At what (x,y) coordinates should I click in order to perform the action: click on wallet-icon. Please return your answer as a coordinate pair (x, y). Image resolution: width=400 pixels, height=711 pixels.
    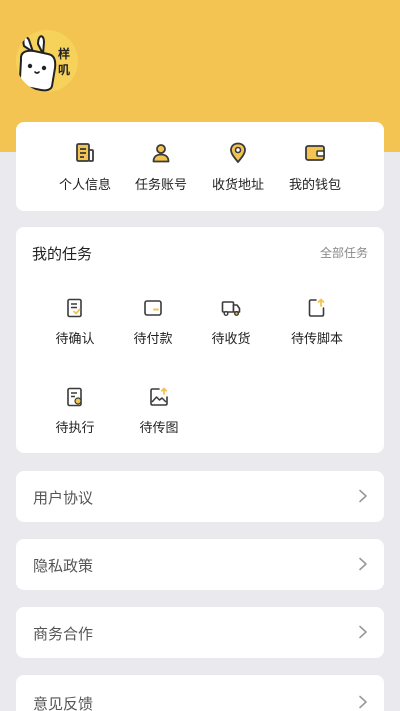
    Looking at the image, I should click on (315, 153).